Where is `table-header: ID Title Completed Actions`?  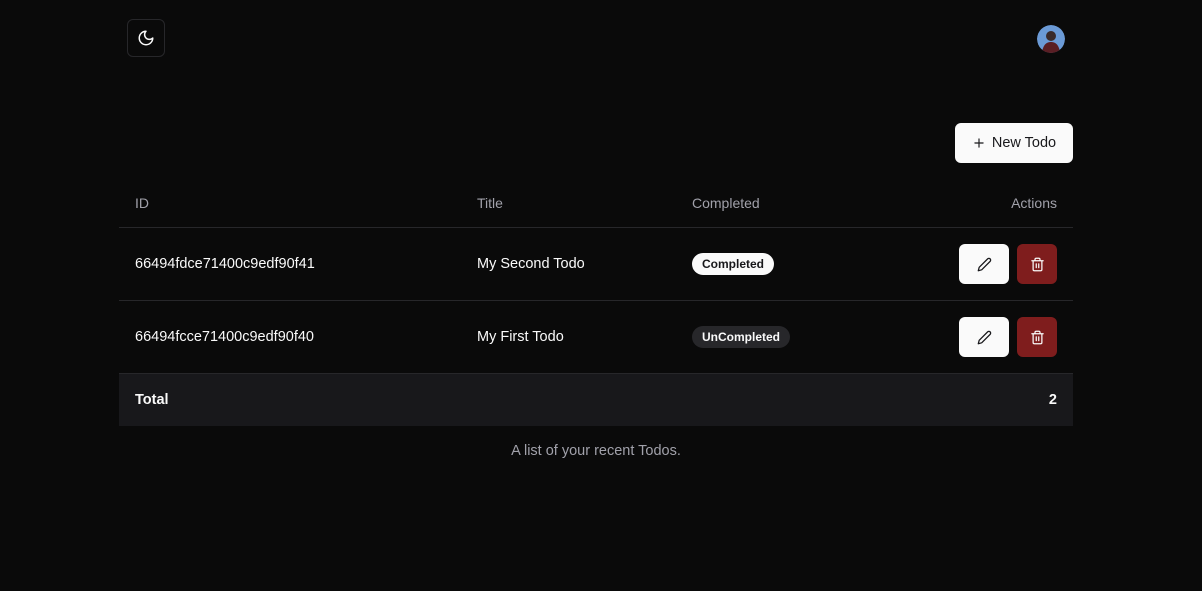
table-header: ID Title Completed Actions is located at coordinates (596, 203).